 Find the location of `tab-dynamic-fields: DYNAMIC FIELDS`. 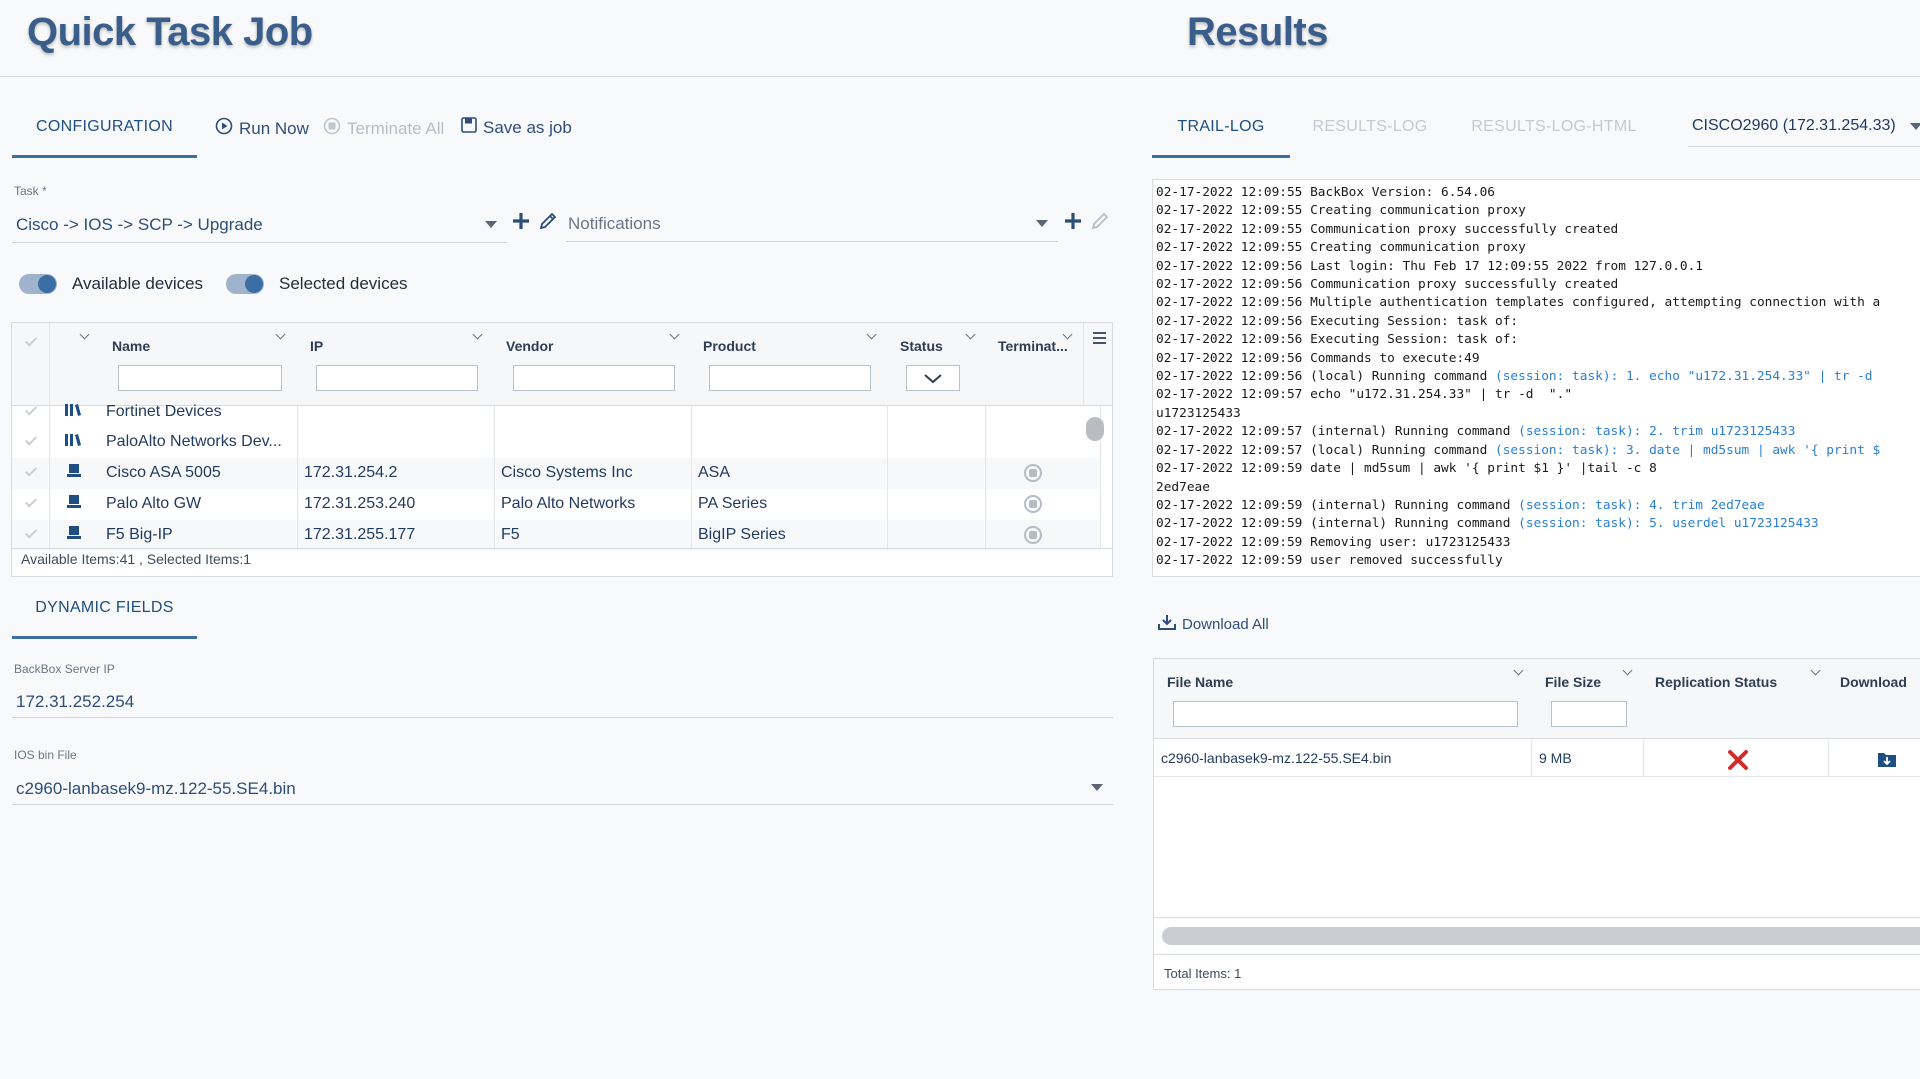

tab-dynamic-fields: DYNAMIC FIELDS is located at coordinates (104, 608).